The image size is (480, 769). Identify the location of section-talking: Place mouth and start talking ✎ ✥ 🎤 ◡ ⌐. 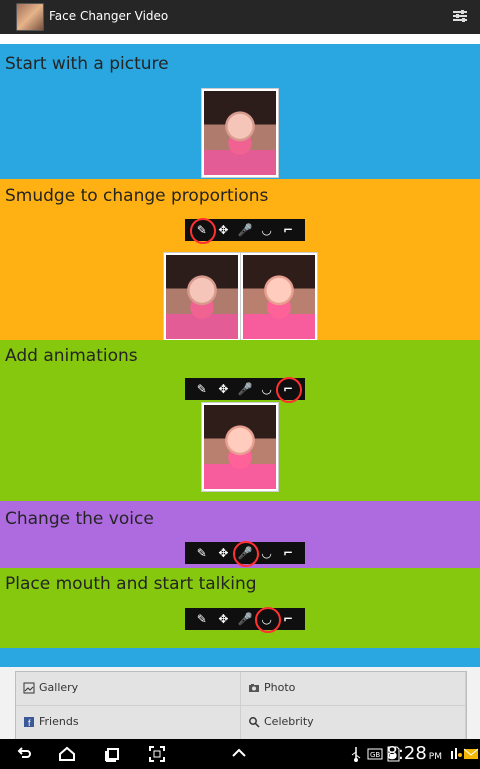
(240, 608).